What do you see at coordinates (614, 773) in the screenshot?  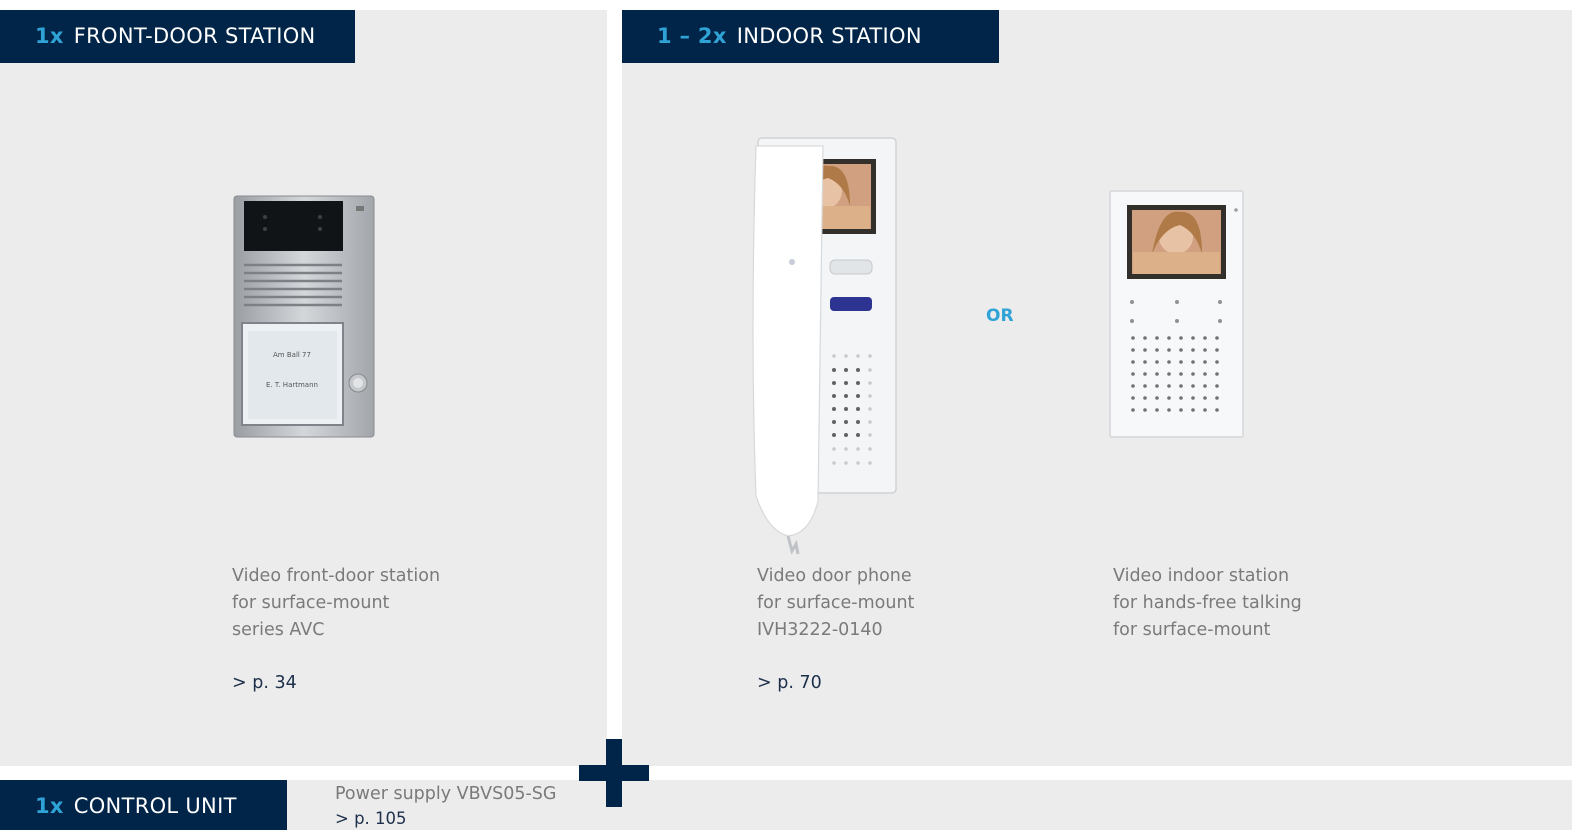 I see `plus-icon-bar` at bounding box center [614, 773].